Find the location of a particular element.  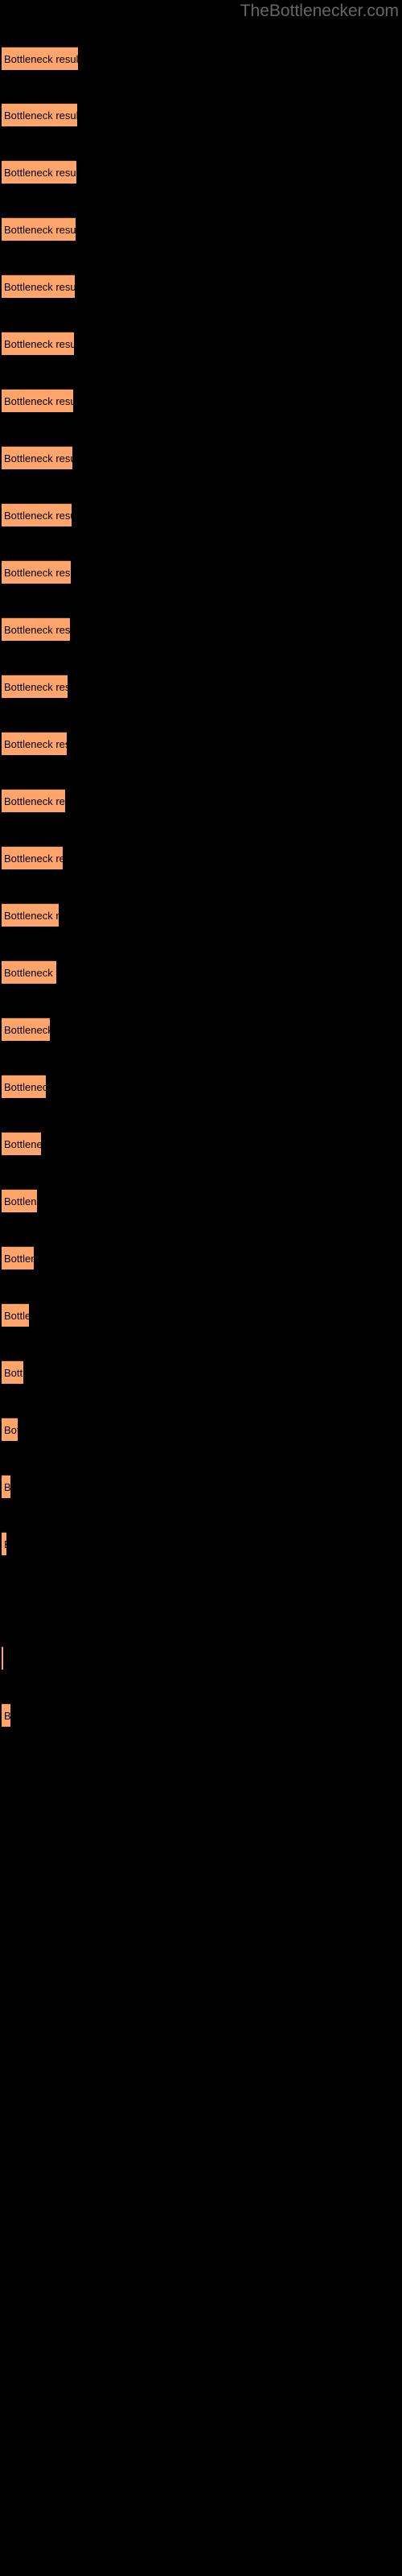

bar-23: Bottleneck result is located at coordinates (15, 1315).